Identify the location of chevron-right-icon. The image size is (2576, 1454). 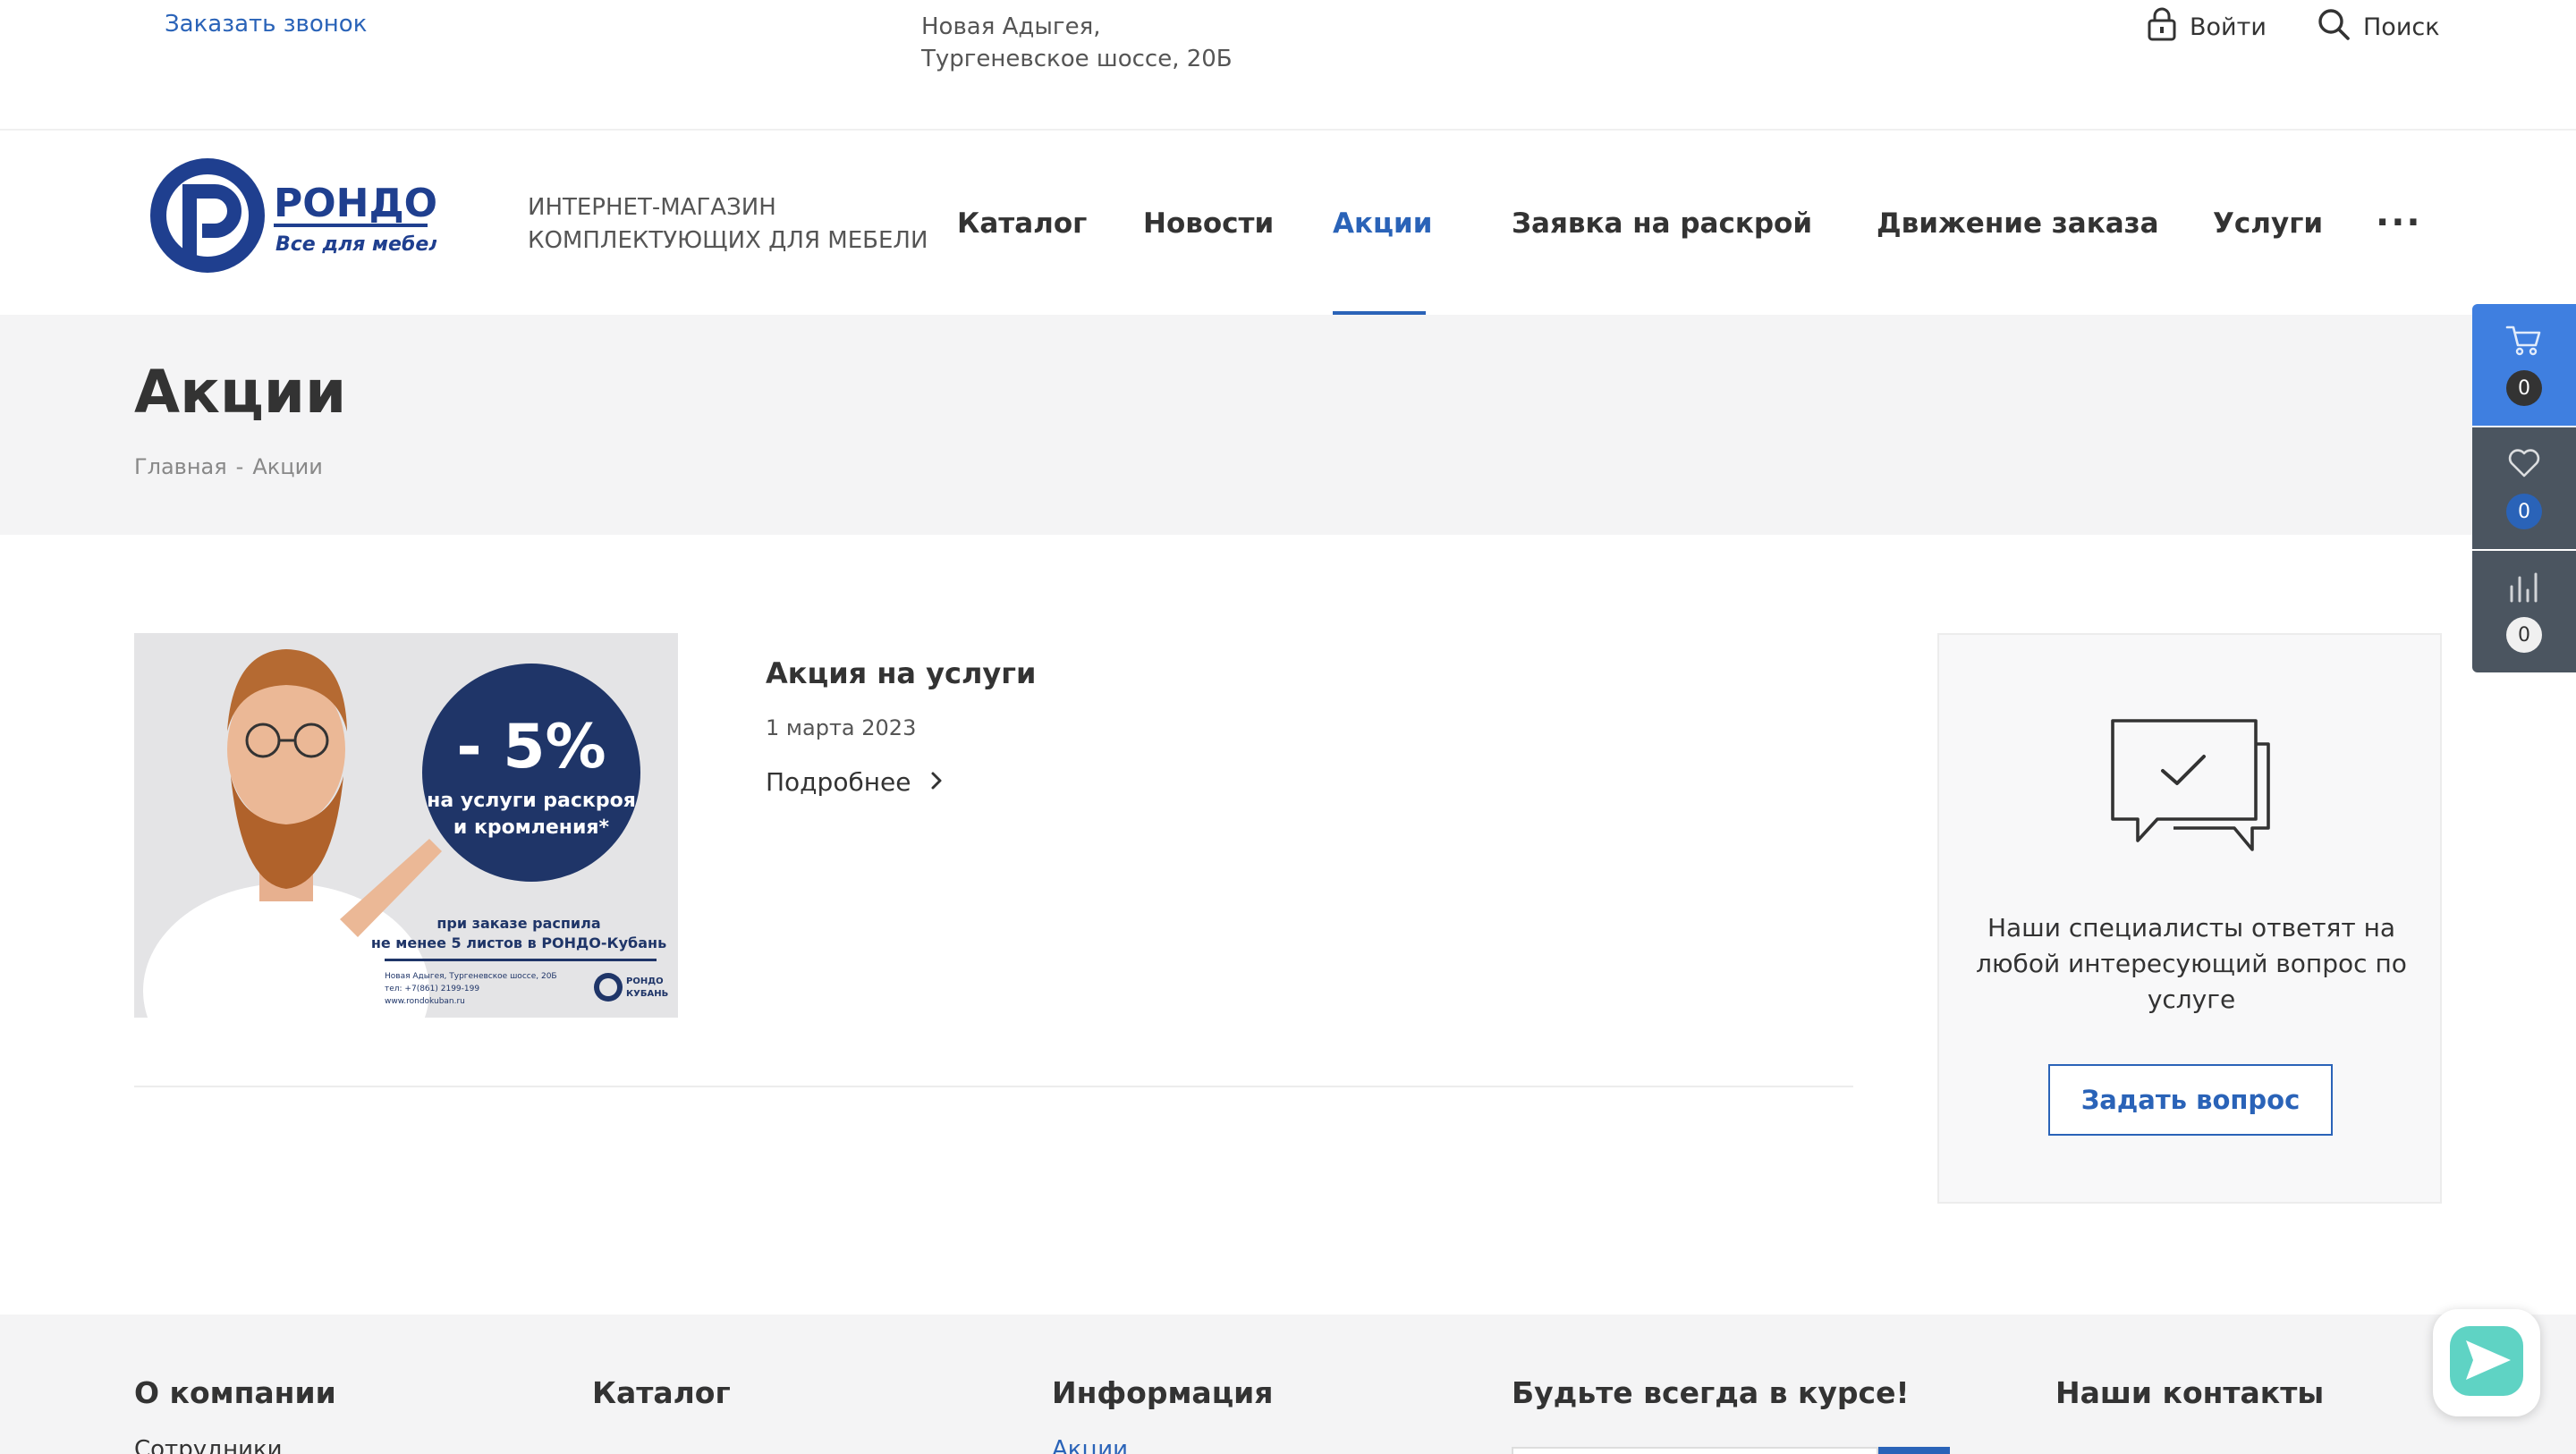
(936, 782).